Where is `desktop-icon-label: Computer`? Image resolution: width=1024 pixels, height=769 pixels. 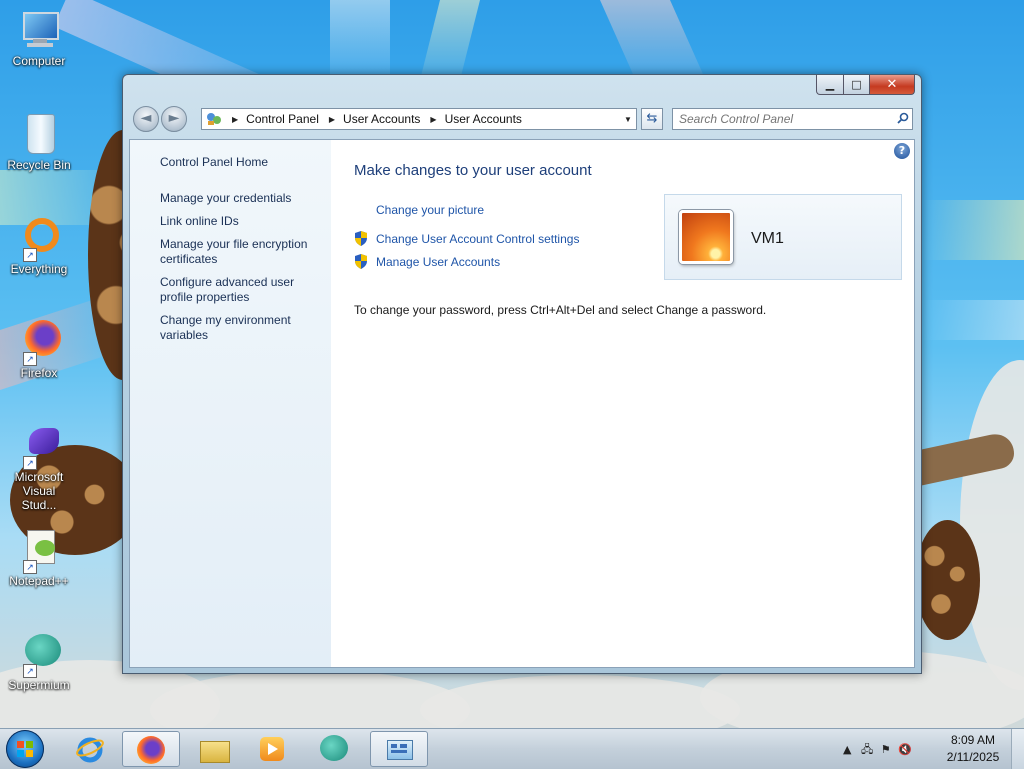 desktop-icon-label: Computer is located at coordinates (39, 61).